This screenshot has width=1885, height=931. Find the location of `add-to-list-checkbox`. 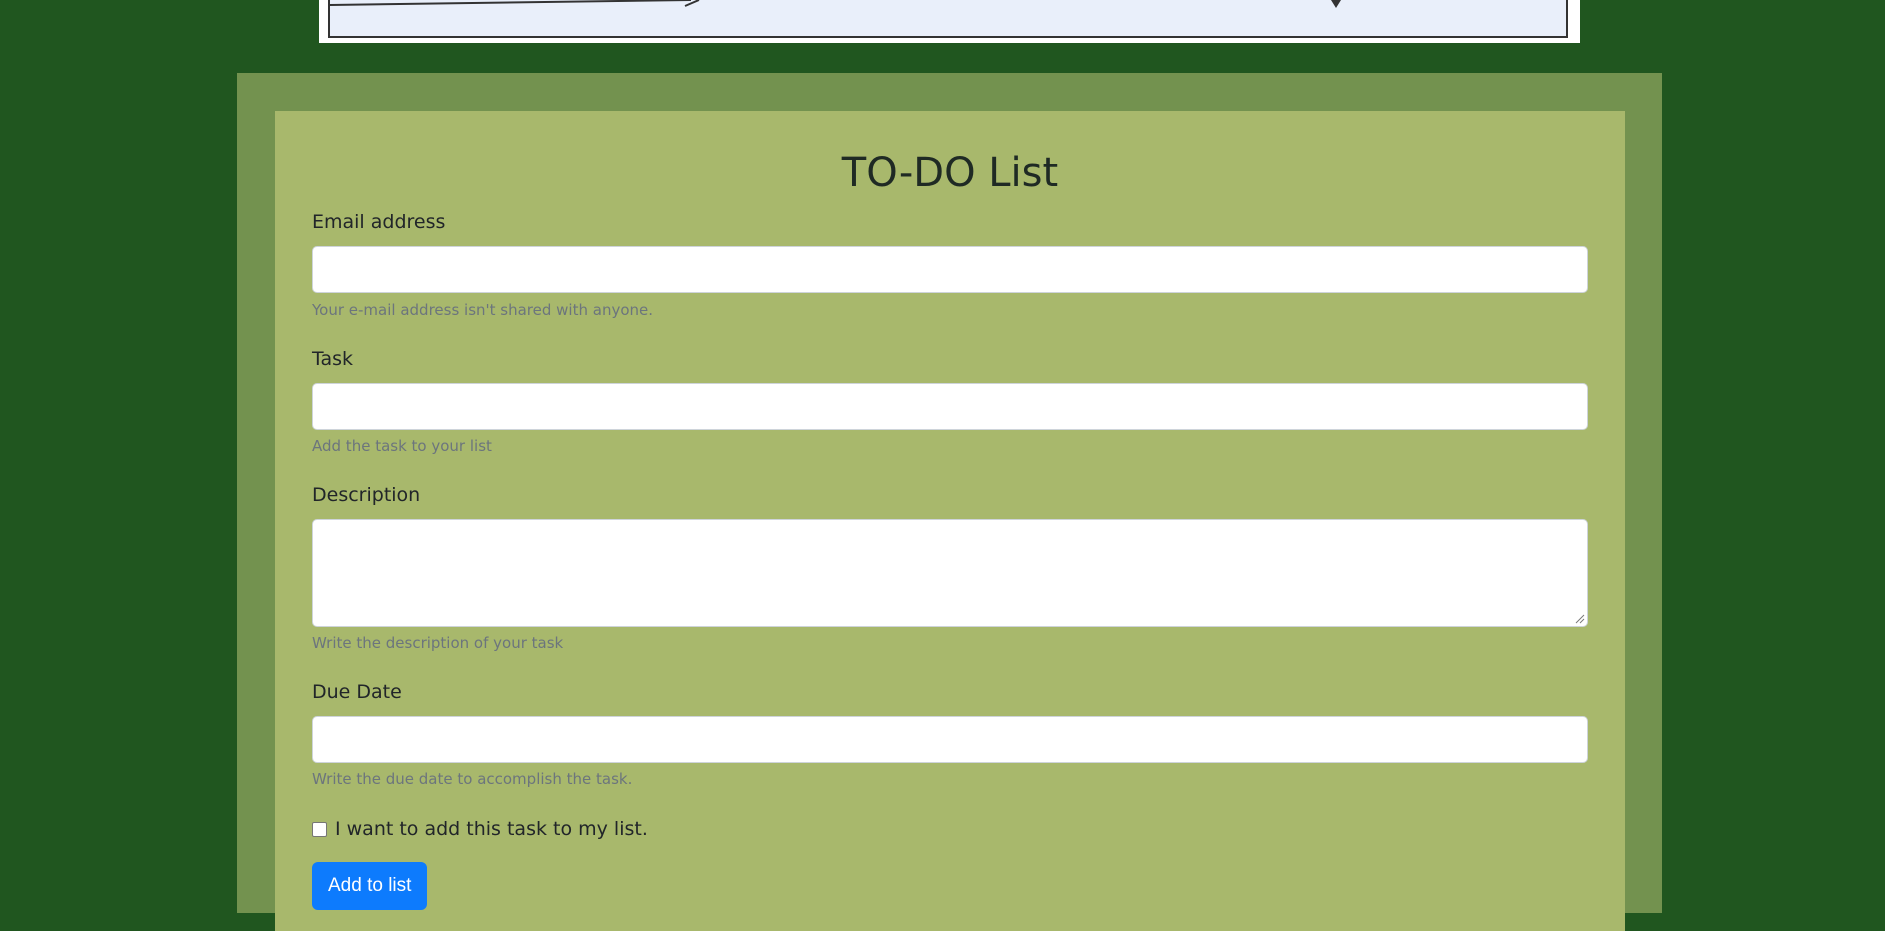

add-to-list-checkbox is located at coordinates (319, 829).